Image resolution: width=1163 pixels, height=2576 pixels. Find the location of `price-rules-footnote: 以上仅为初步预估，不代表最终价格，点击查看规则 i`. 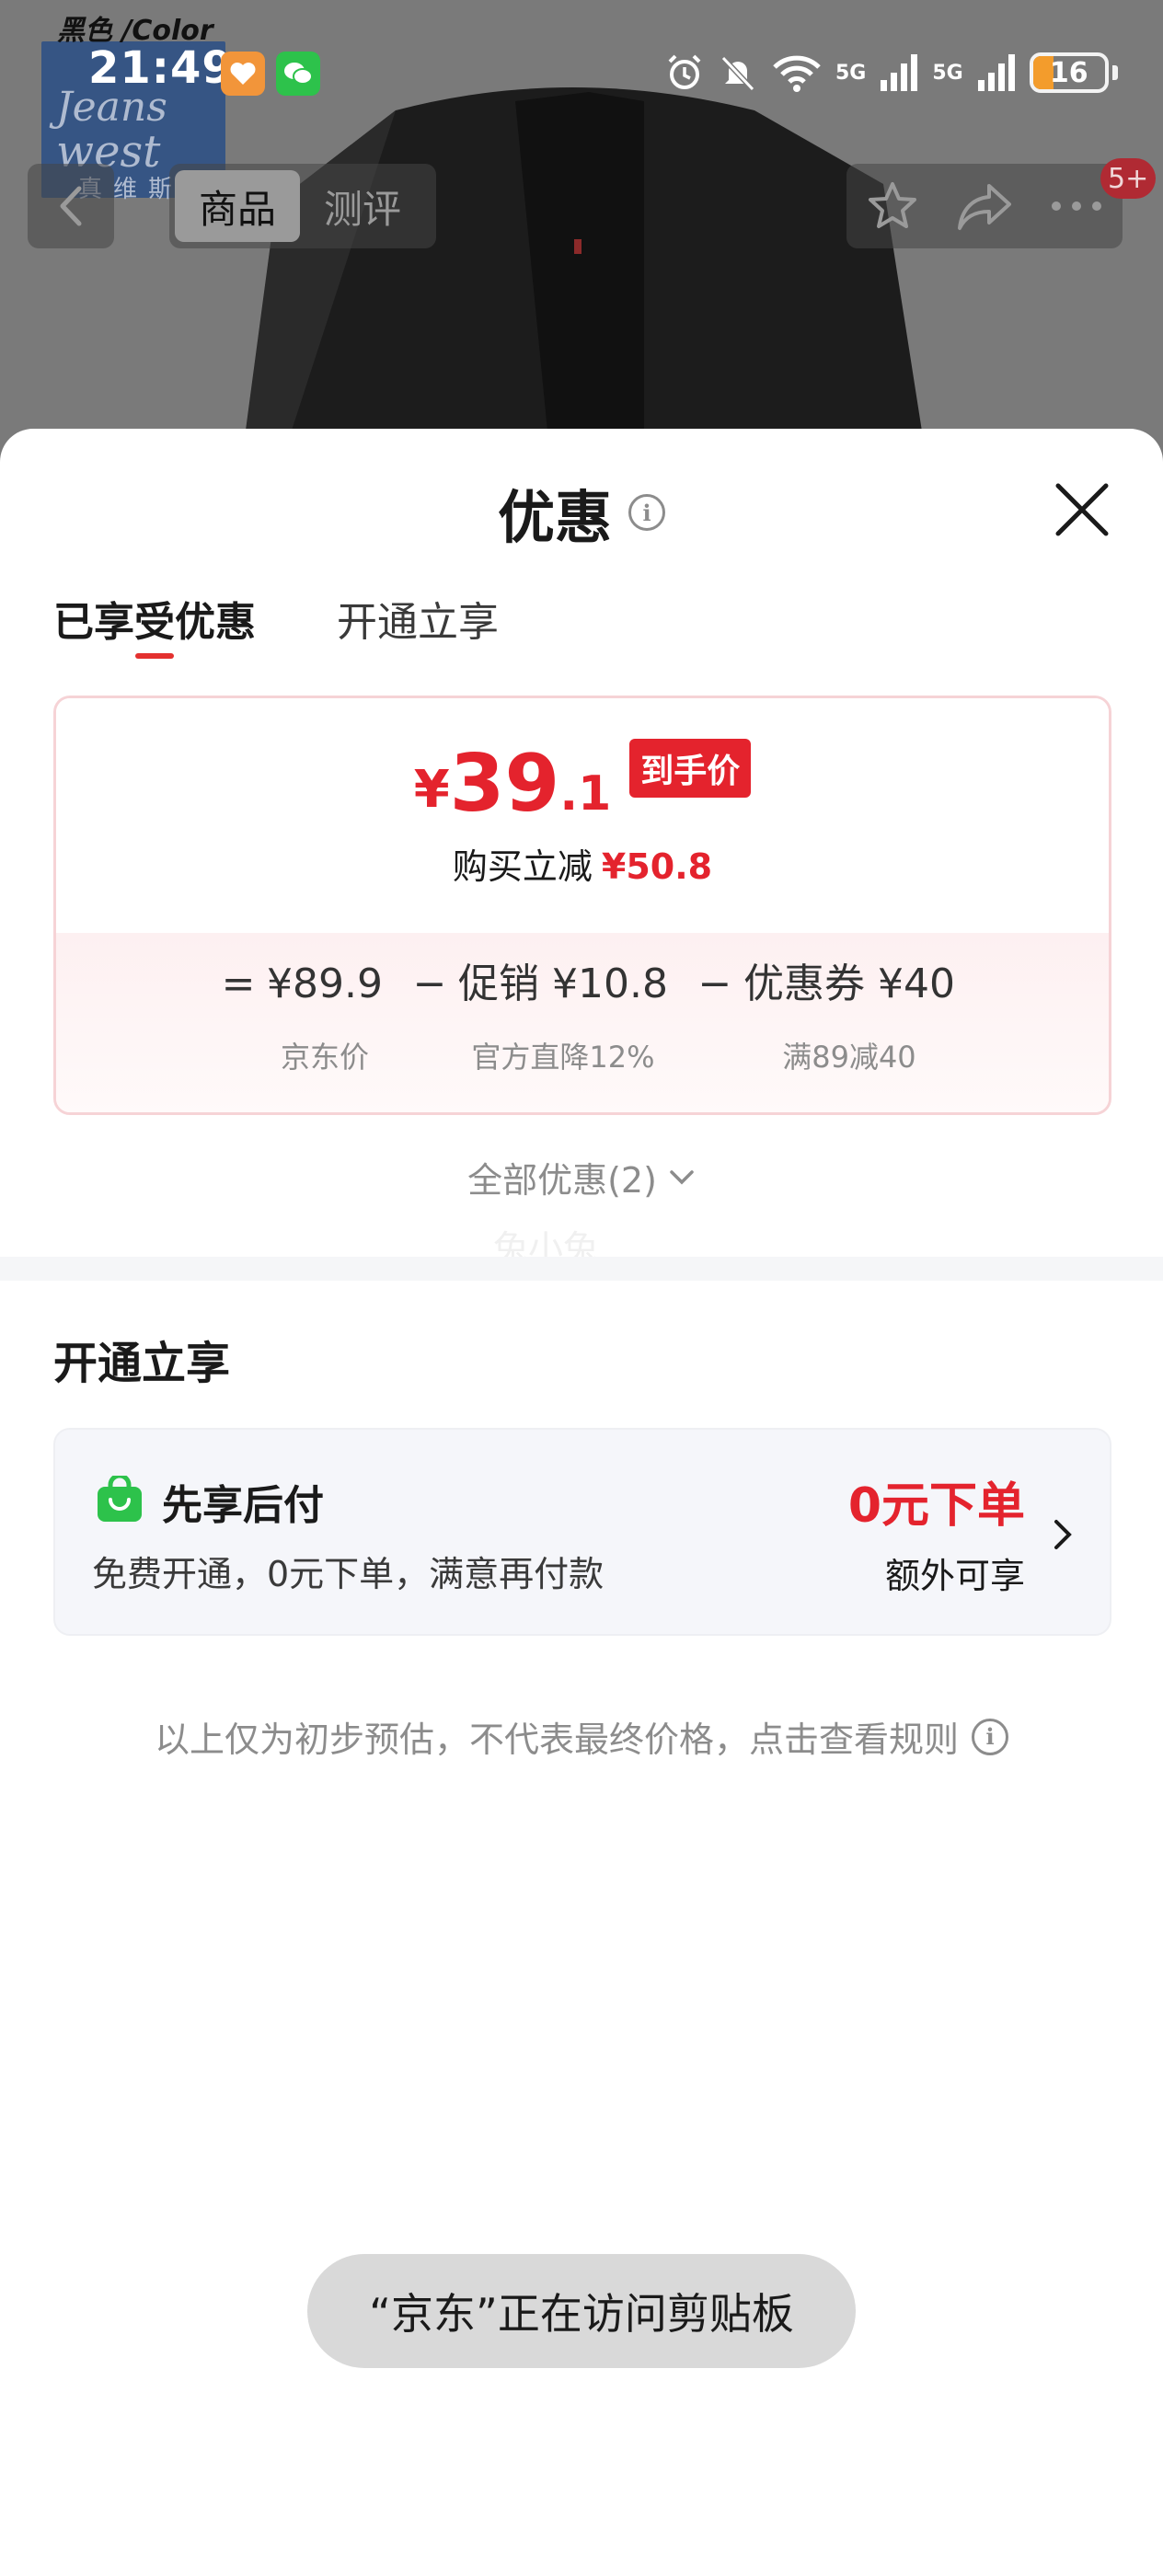

price-rules-footnote: 以上仅为初步预估，不代表最终价格，点击查看规则 i is located at coordinates (581, 1736).